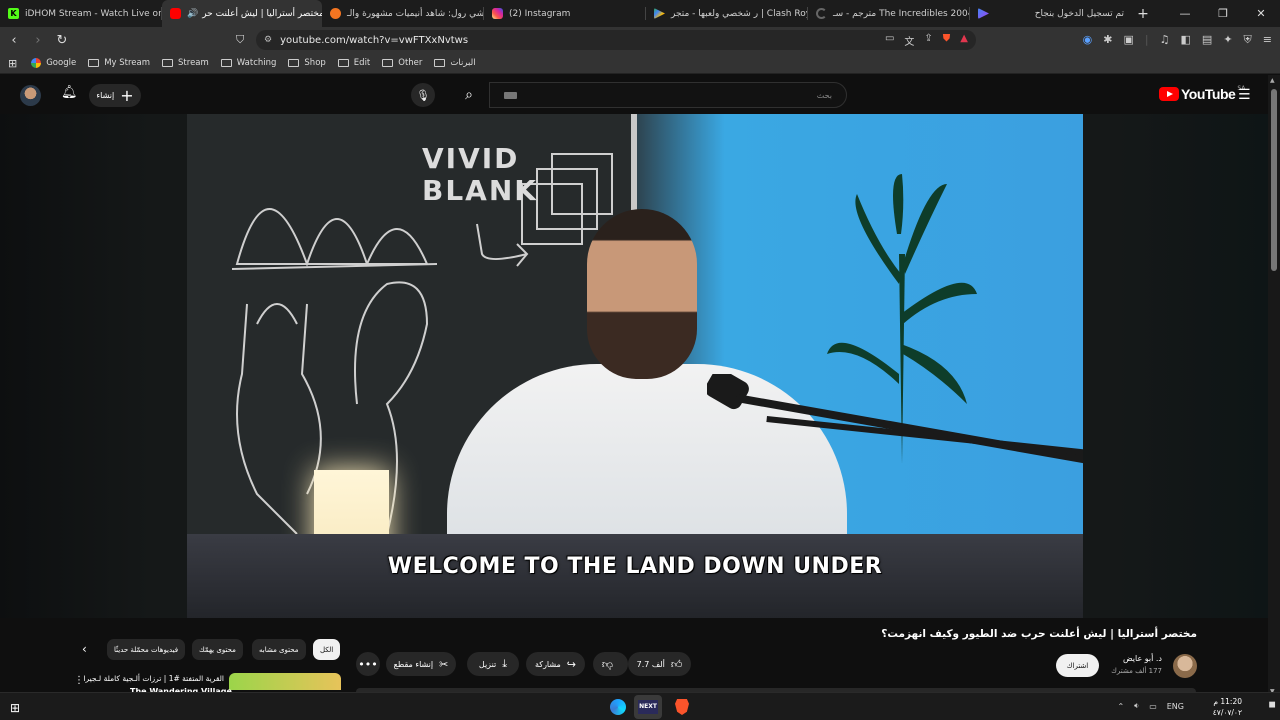 The width and height of the screenshot is (1280, 720). I want to click on plus-icon: +, so click(127, 95).